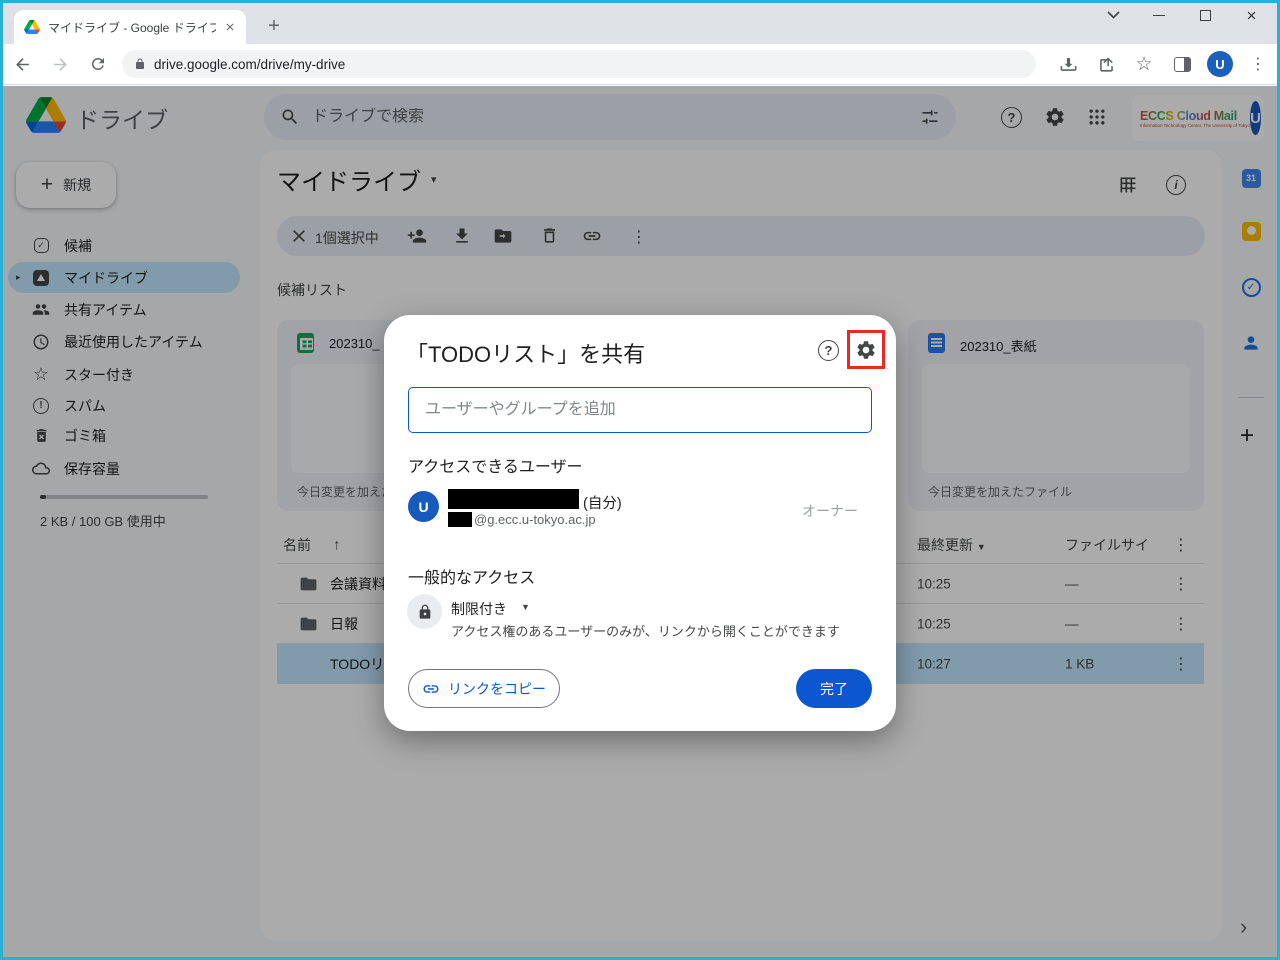 This screenshot has width=1280, height=960. I want to click on window-close-button, so click(1251, 15).